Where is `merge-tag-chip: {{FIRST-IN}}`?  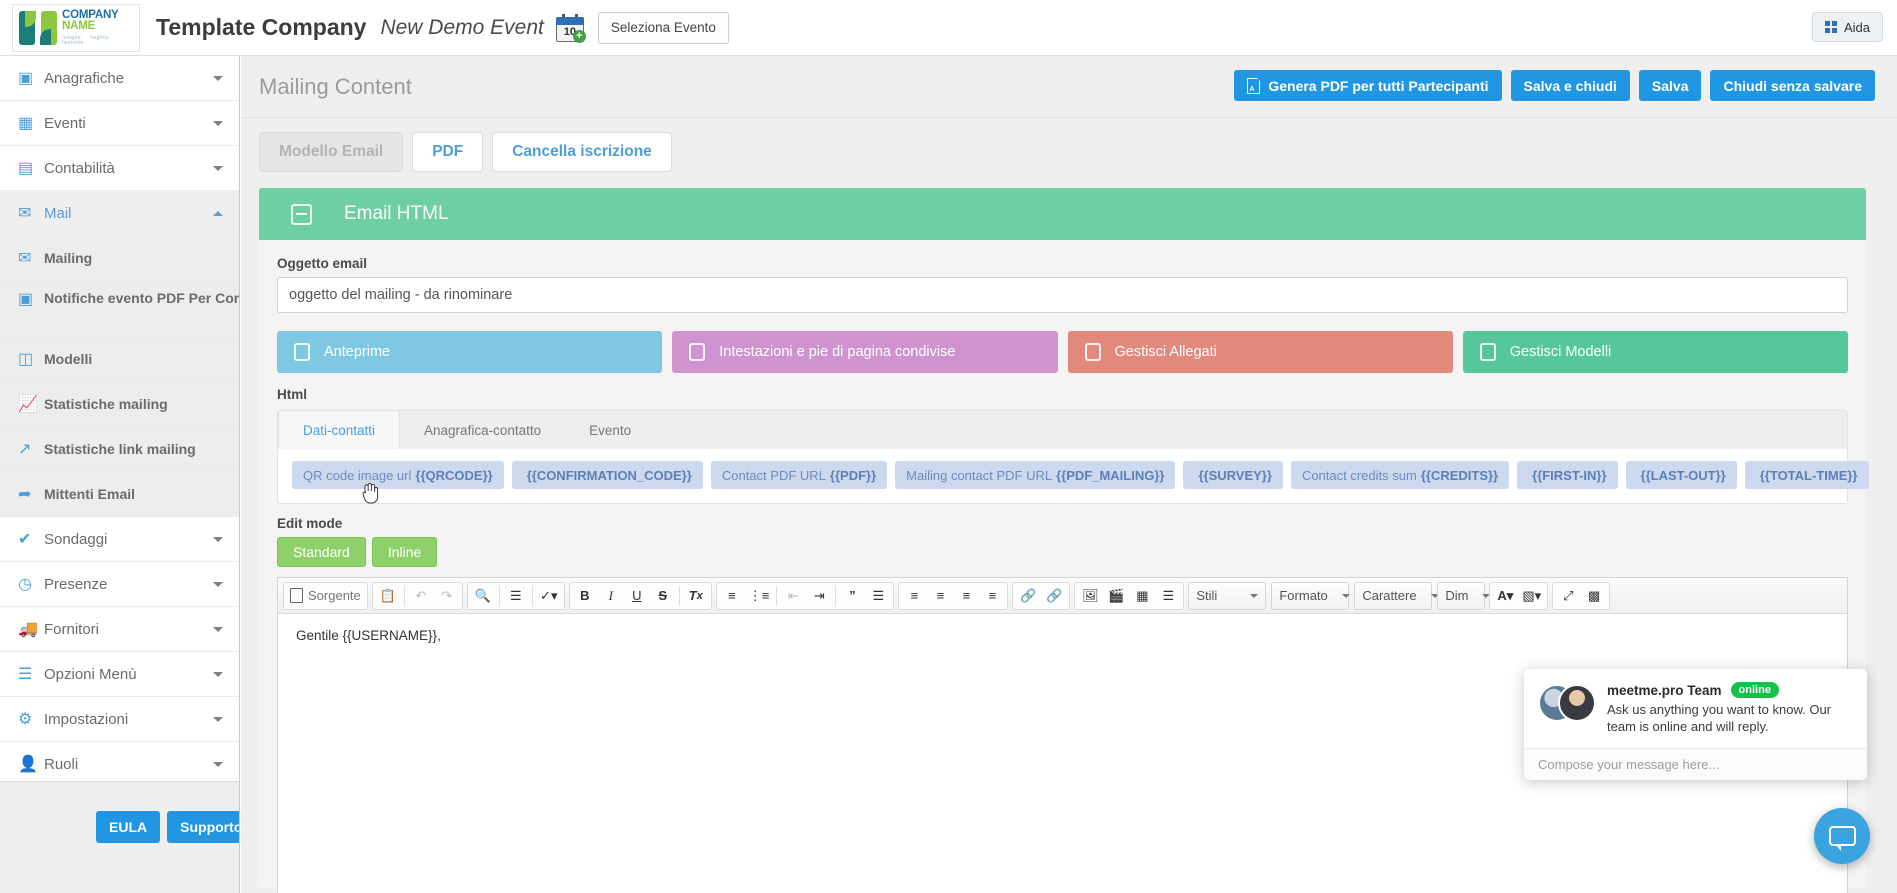 merge-tag-chip: {{FIRST-IN}} is located at coordinates (1567, 475).